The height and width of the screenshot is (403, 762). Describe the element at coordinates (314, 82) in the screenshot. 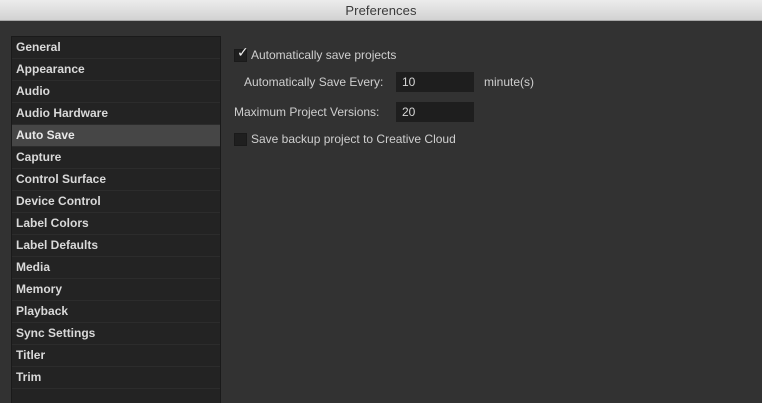

I see `save-every-label: Automatically Save Every:` at that location.